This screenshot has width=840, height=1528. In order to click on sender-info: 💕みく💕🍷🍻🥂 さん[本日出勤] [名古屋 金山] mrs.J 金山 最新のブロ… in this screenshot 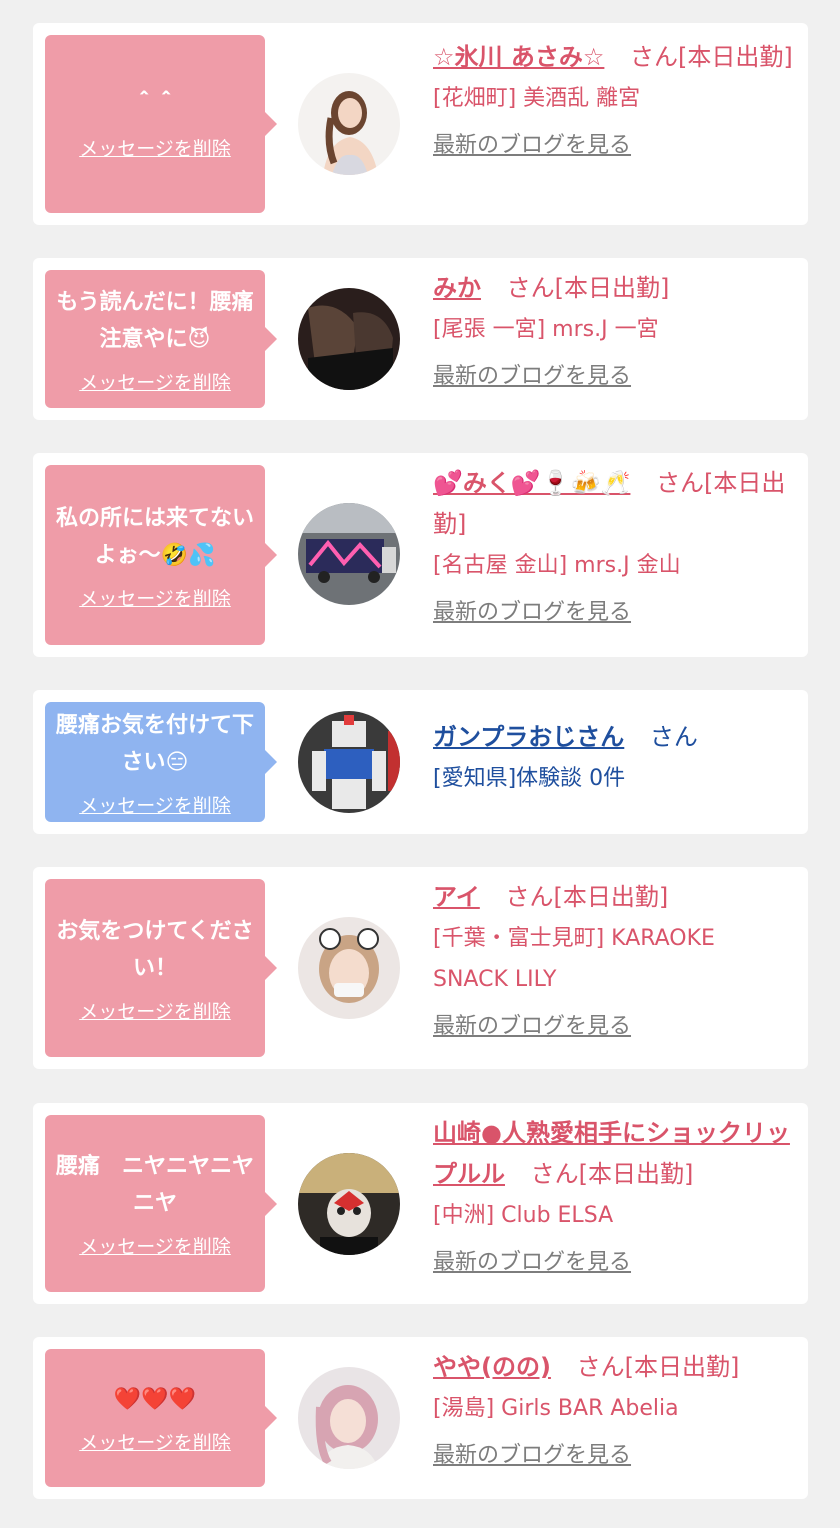, I will do `click(613, 545)`.